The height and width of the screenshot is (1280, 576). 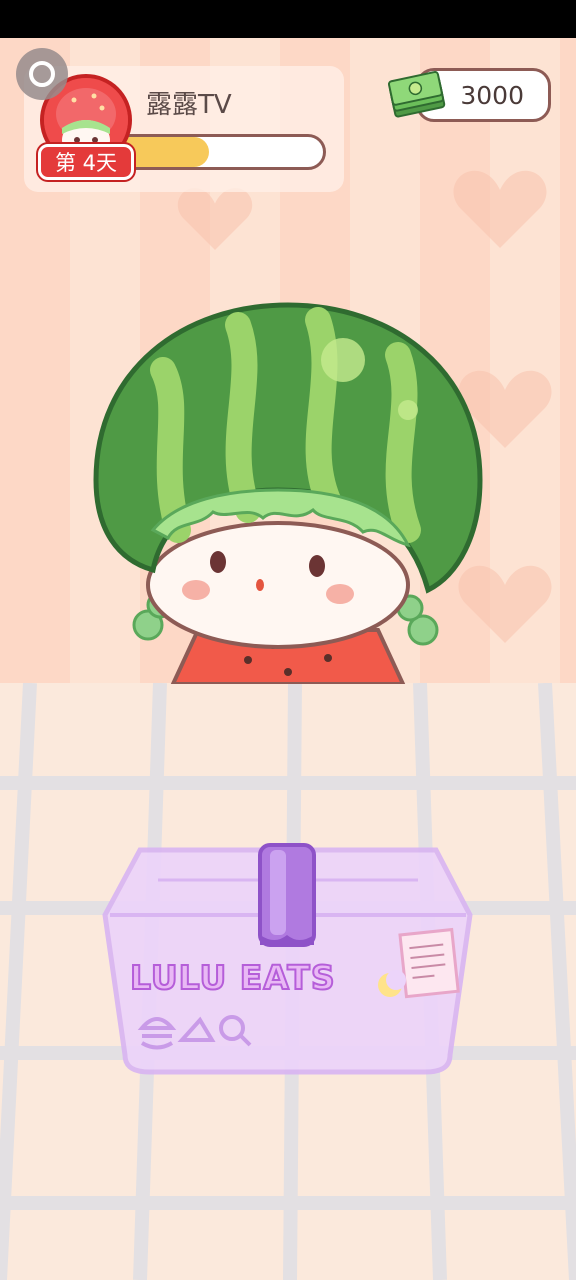 What do you see at coordinates (500, 209) in the screenshot?
I see `heart-decoration-icon` at bounding box center [500, 209].